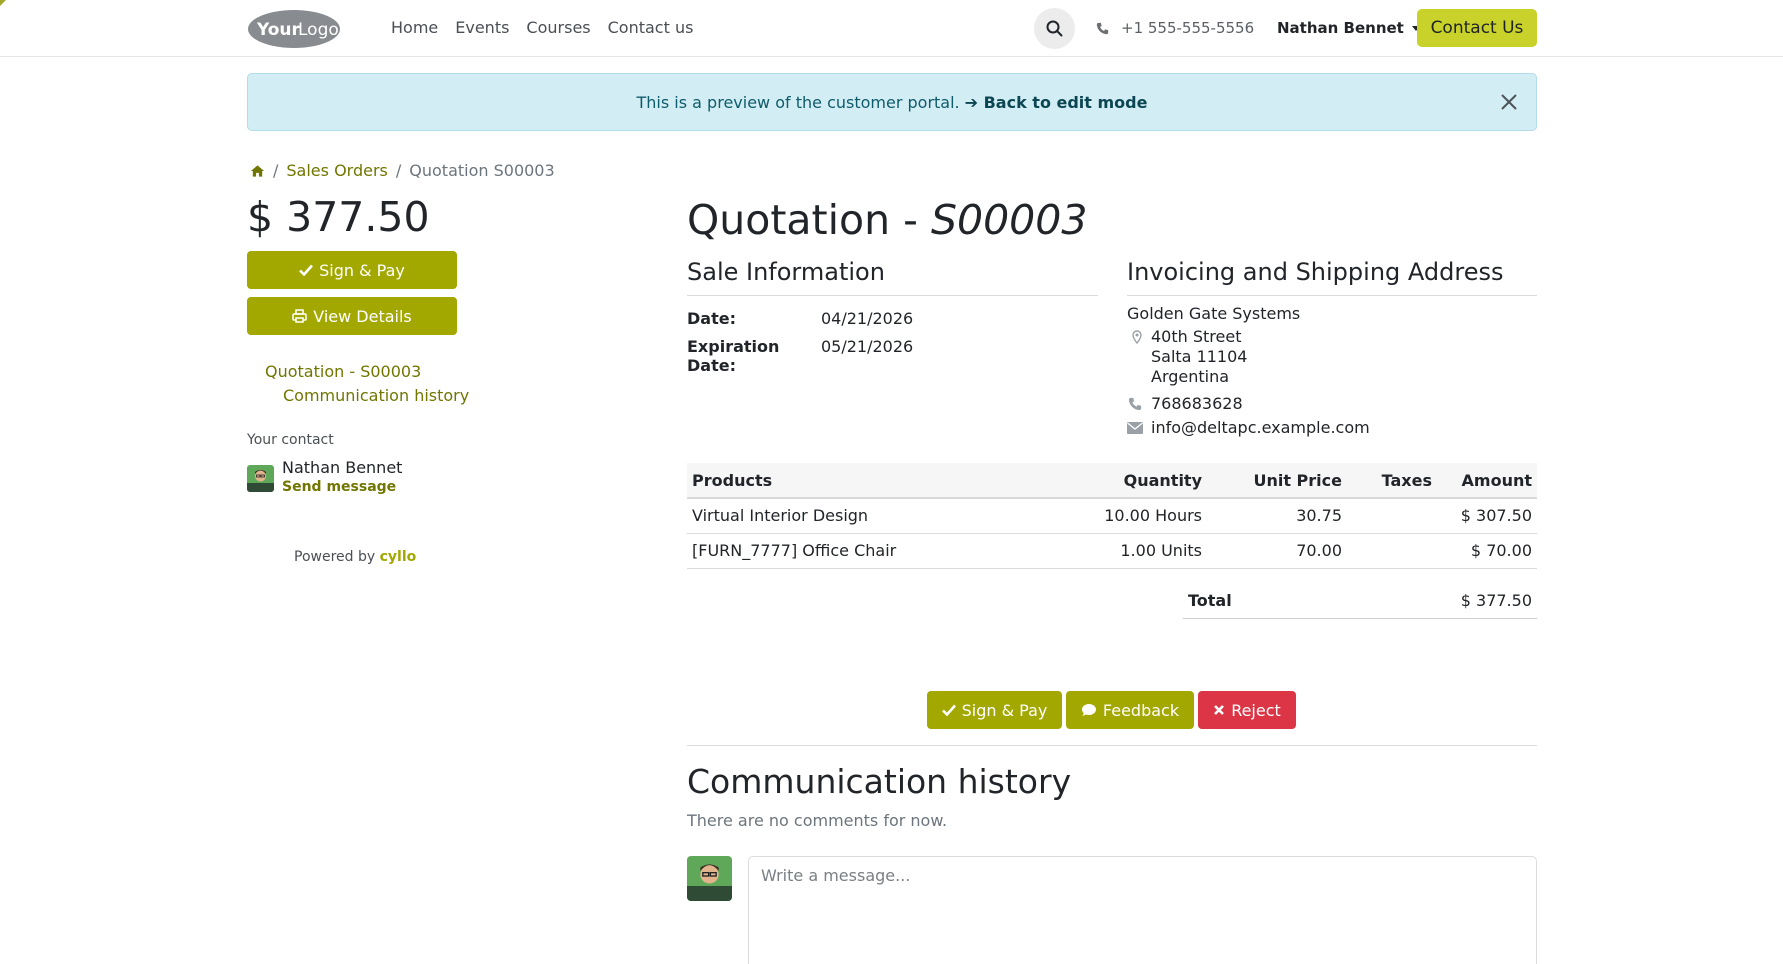  Describe the element at coordinates (1112, 745) in the screenshot. I see `section-divider` at that location.